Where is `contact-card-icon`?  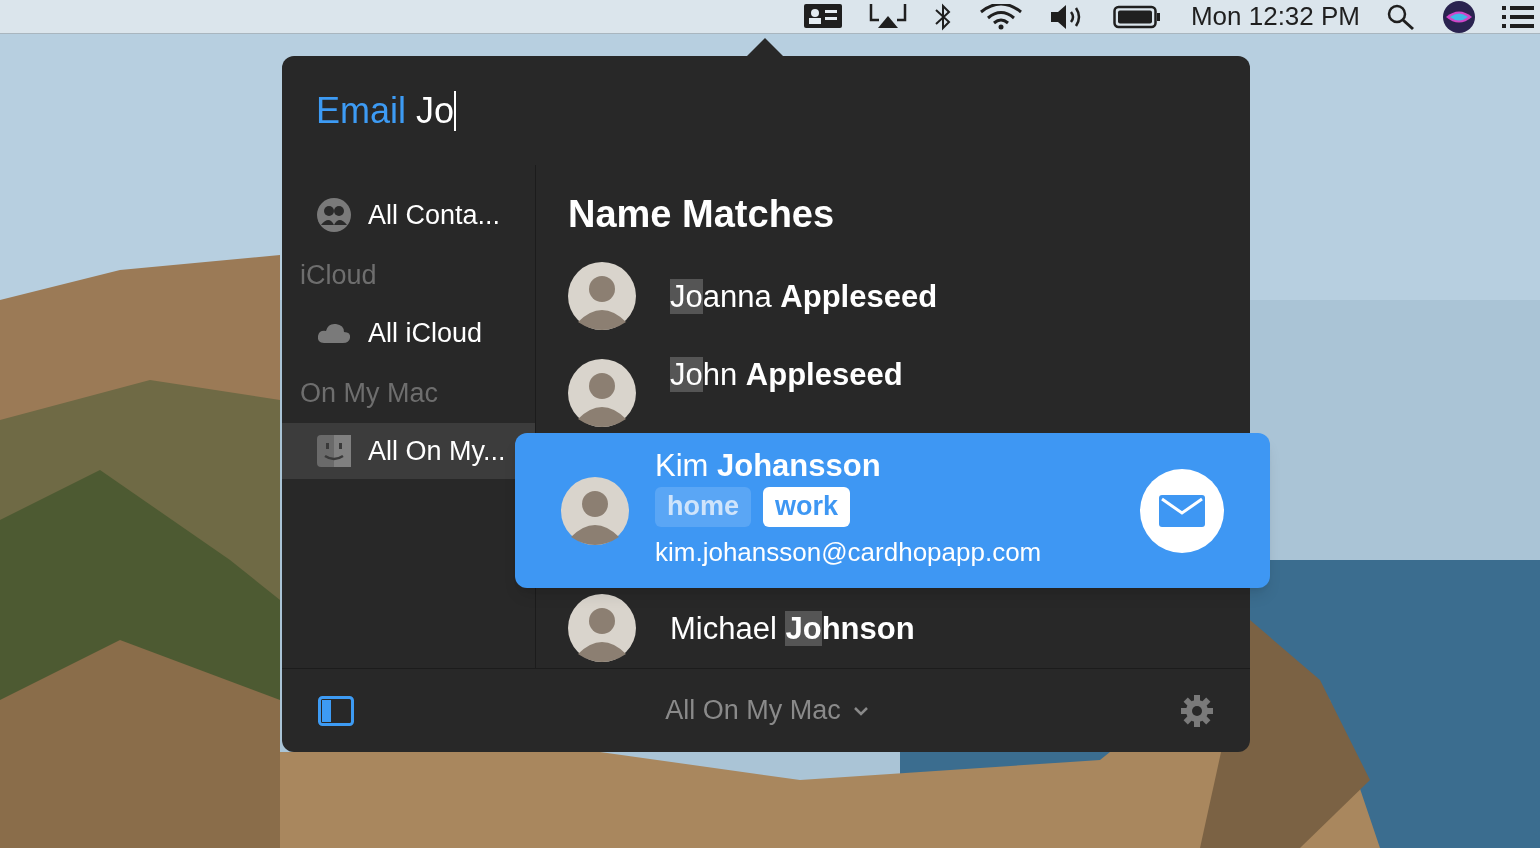 contact-card-icon is located at coordinates (822, 16).